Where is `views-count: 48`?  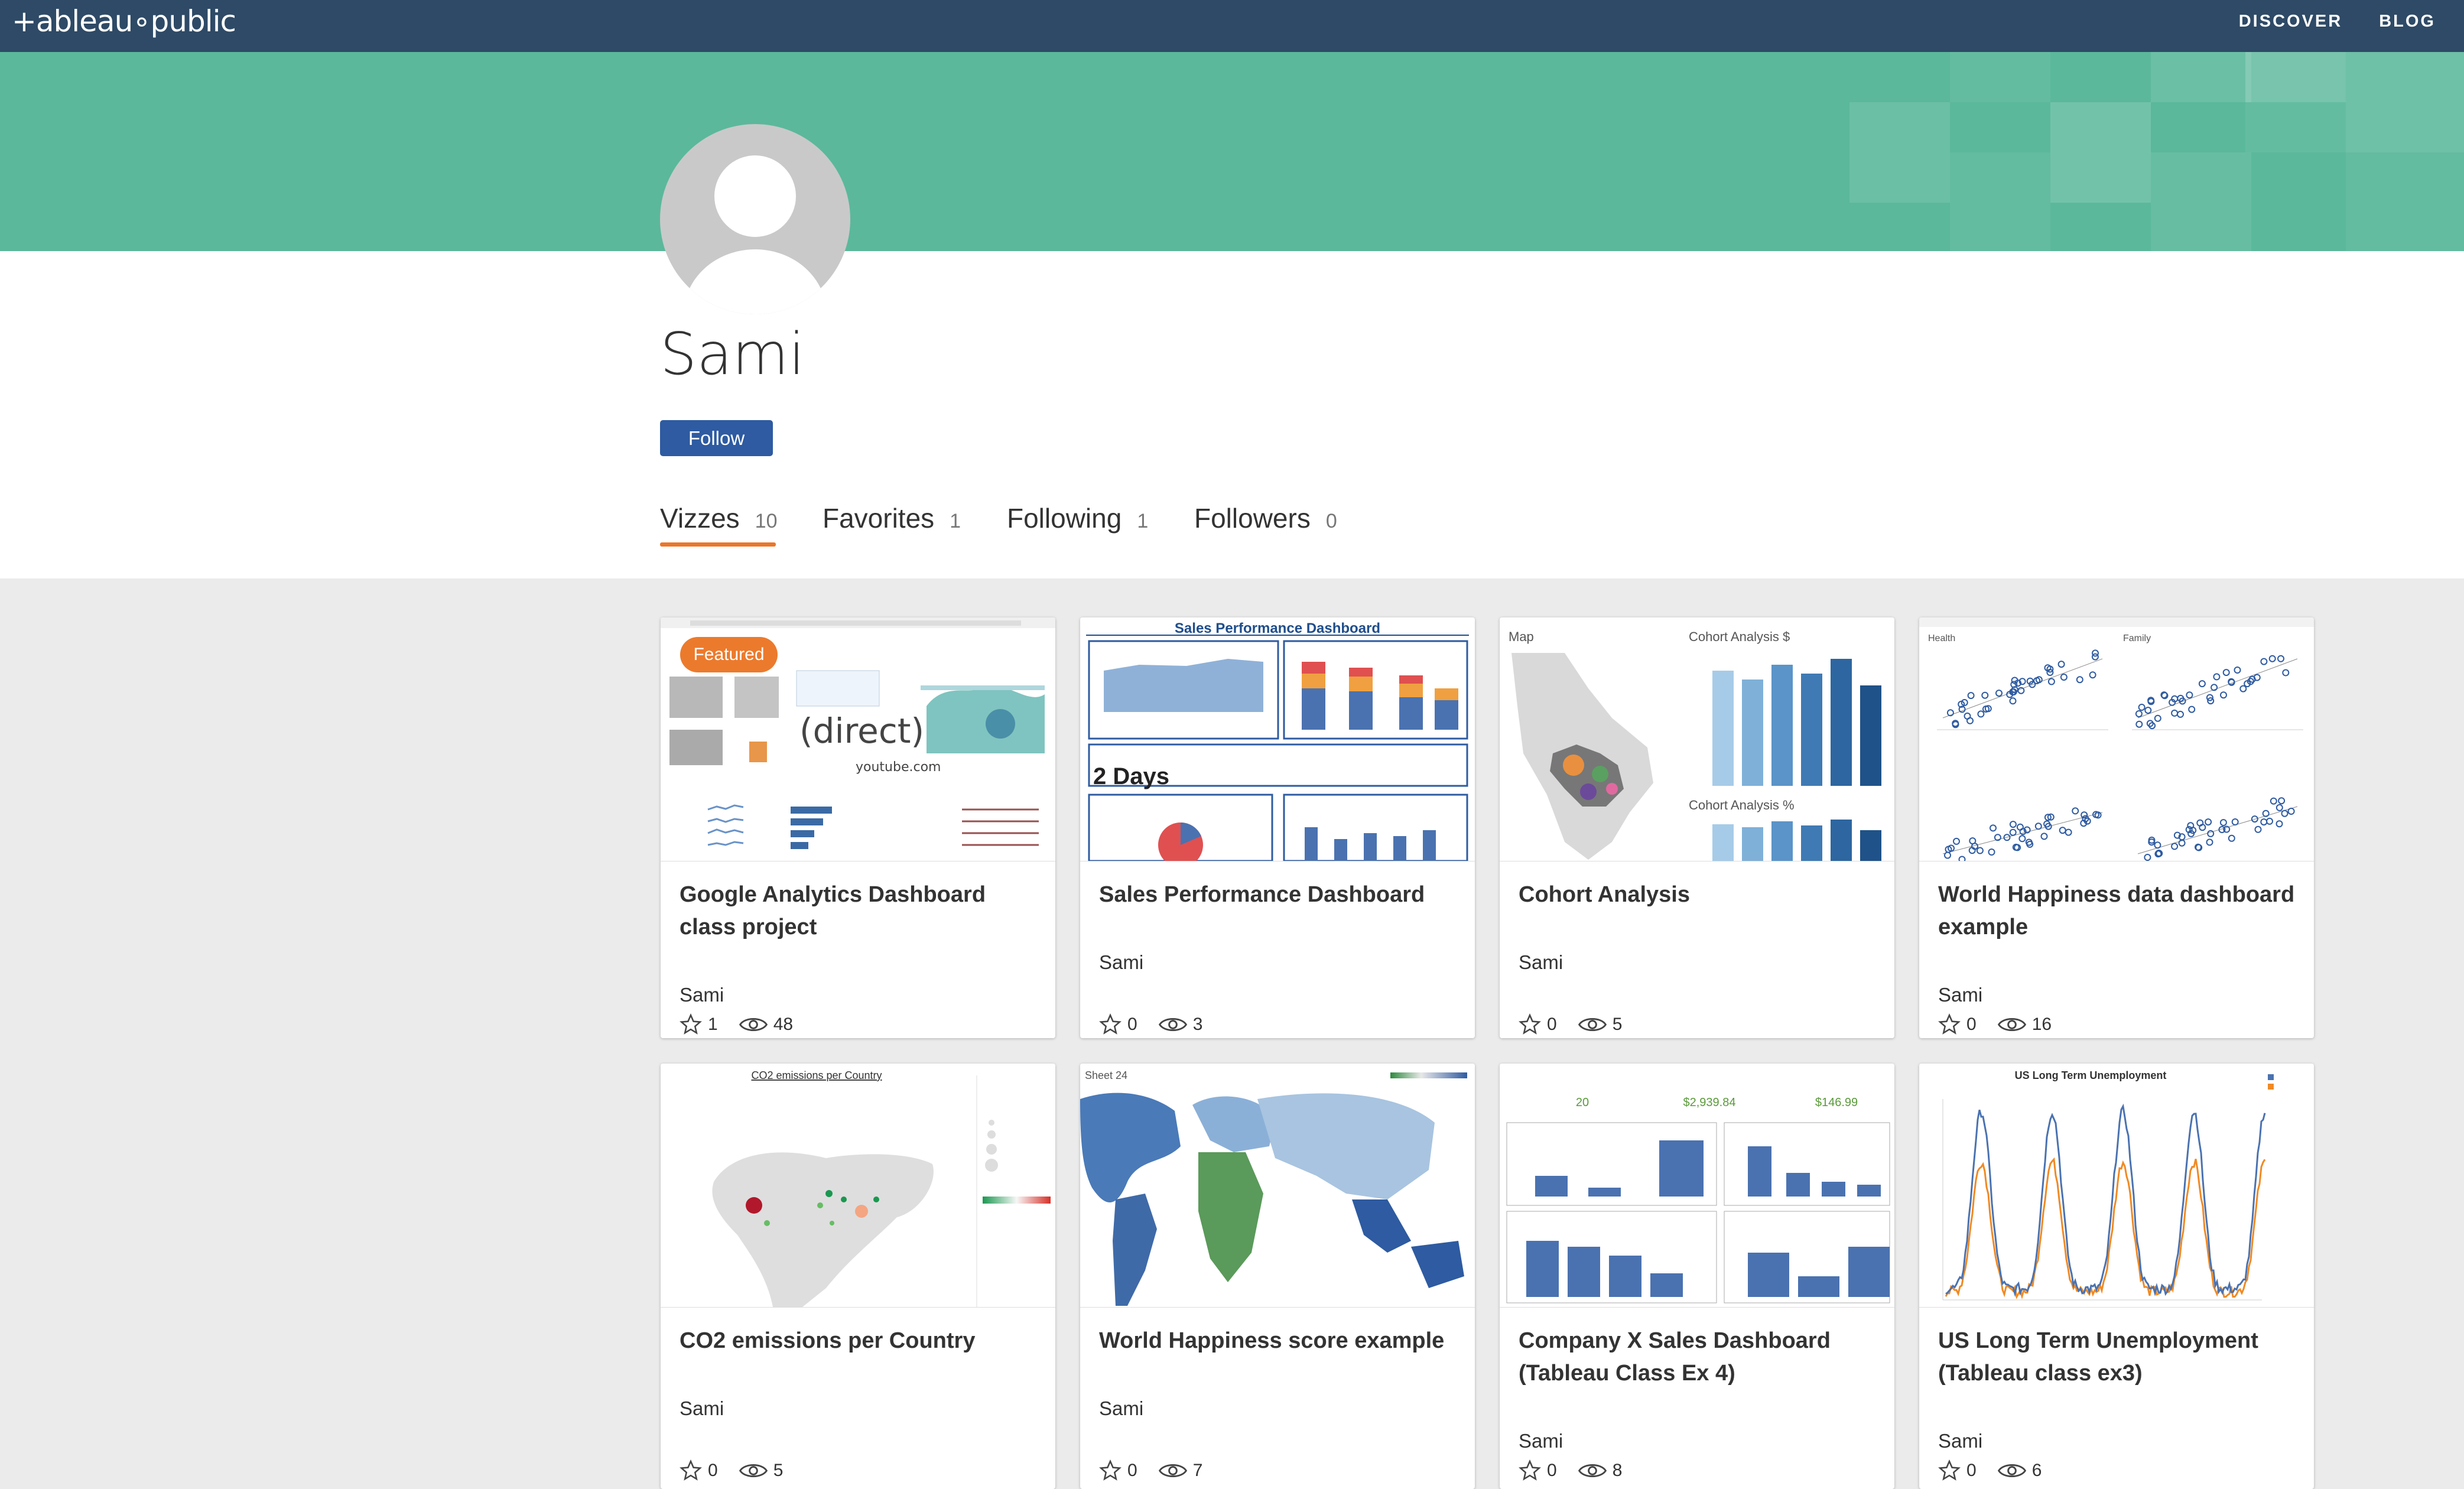
views-count: 48 is located at coordinates (783, 1024).